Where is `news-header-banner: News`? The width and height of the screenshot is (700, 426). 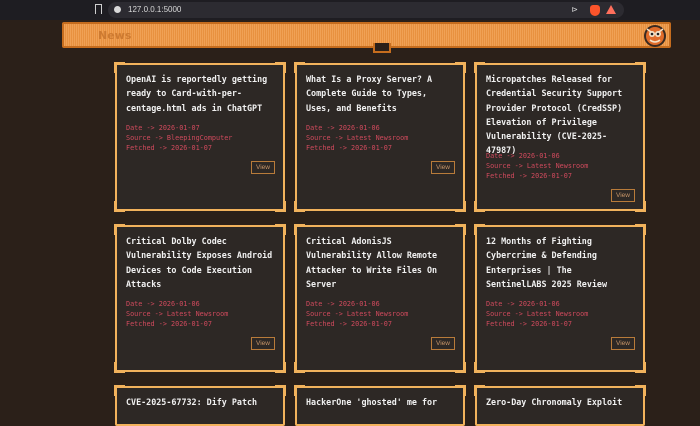 news-header-banner: News is located at coordinates (366, 37).